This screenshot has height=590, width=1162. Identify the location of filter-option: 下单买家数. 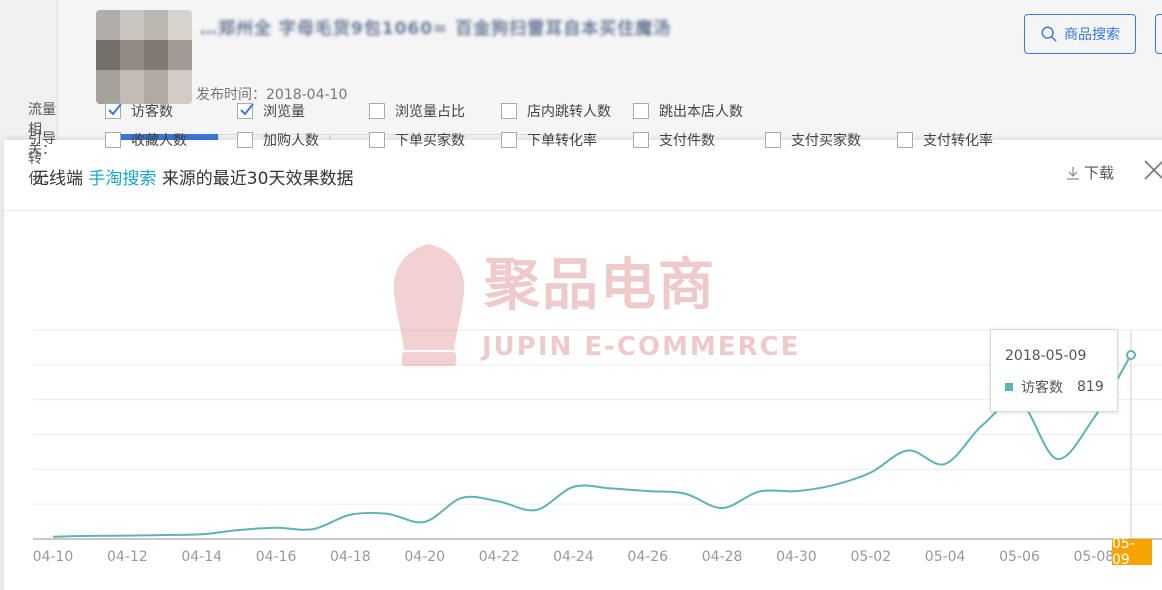
(417, 140).